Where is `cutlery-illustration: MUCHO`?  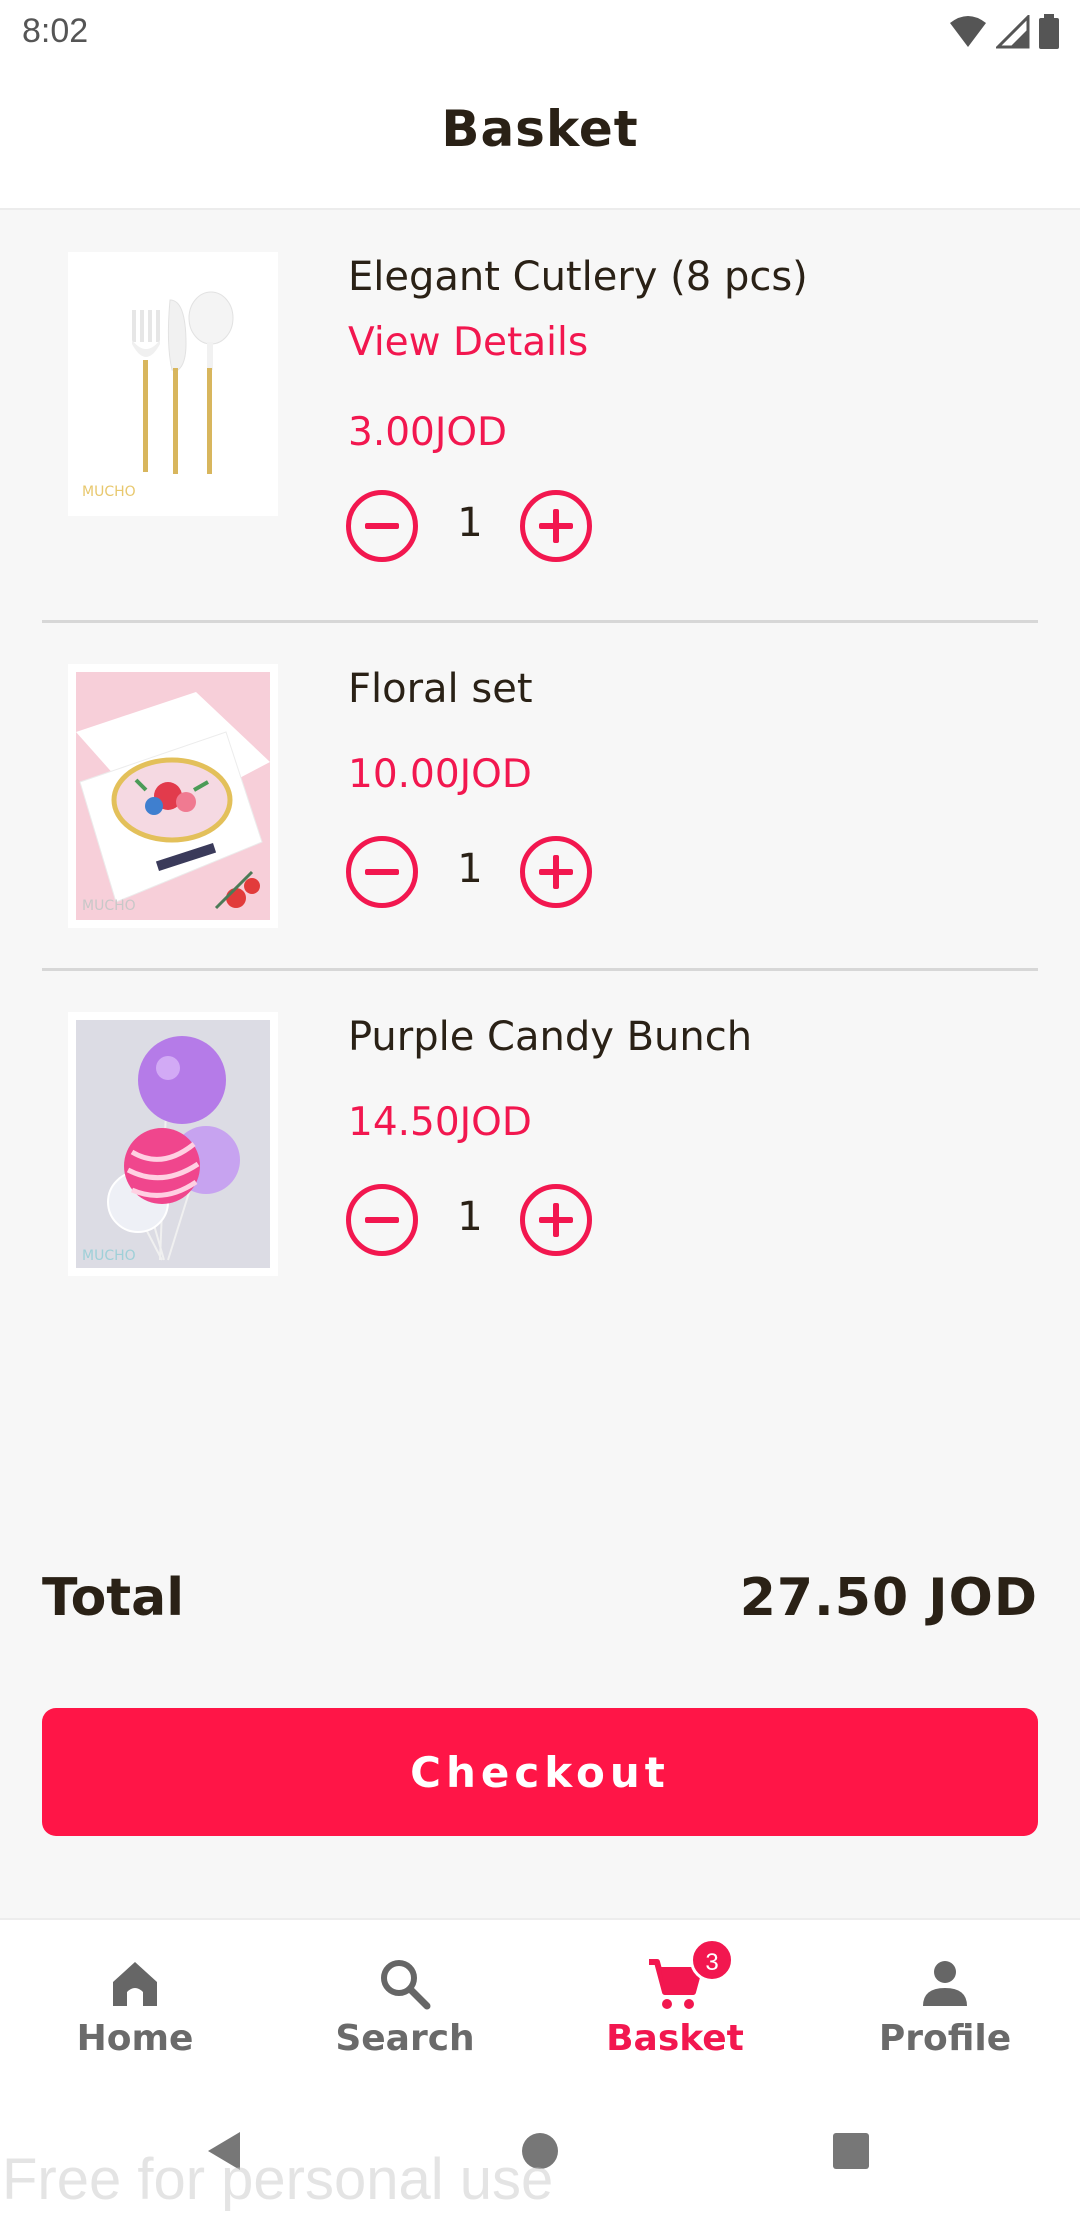
cutlery-illustration: MUCHO is located at coordinates (173, 384).